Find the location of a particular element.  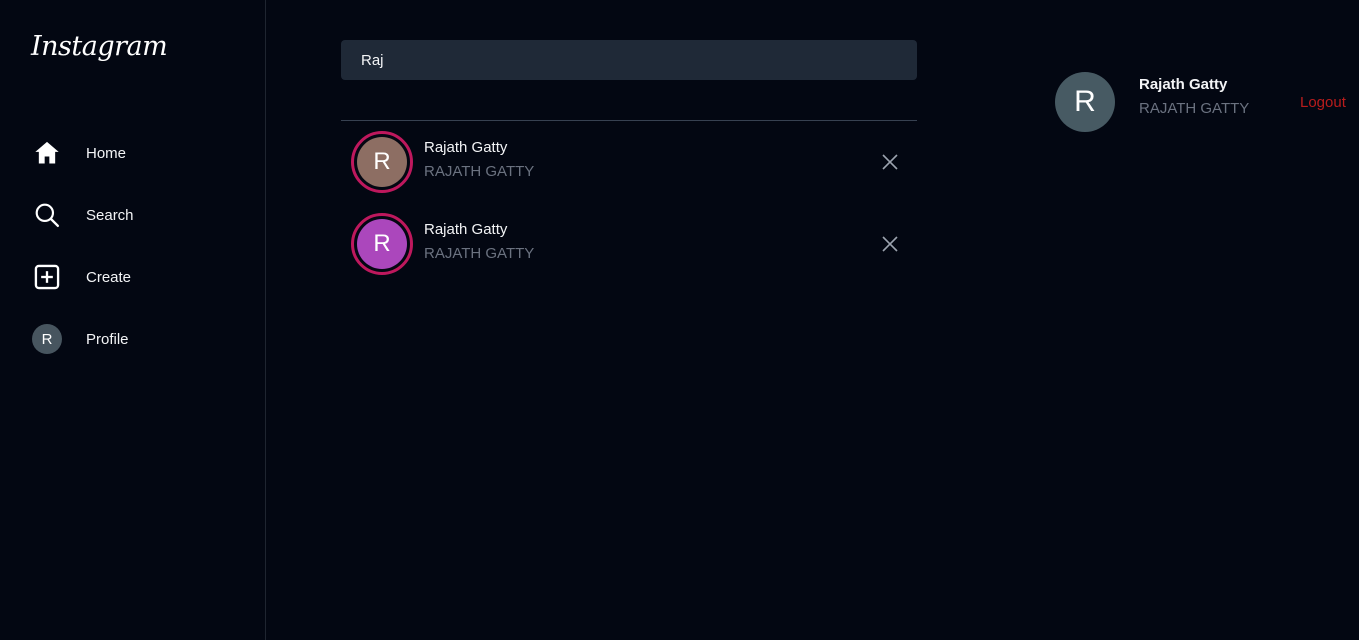

sidebar-item-create: Create is located at coordinates (132, 277).